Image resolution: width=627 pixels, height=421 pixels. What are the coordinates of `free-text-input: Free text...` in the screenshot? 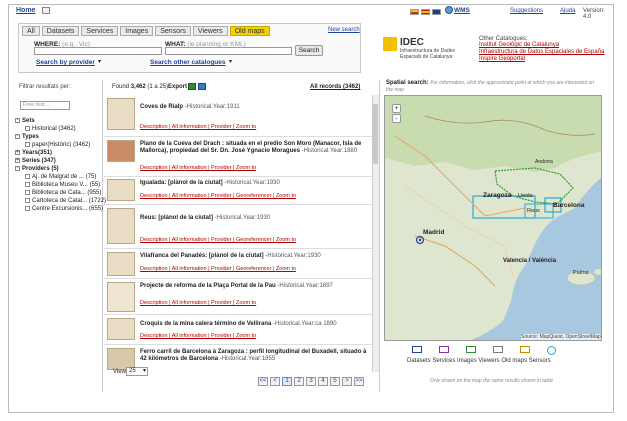 It's located at (45, 105).